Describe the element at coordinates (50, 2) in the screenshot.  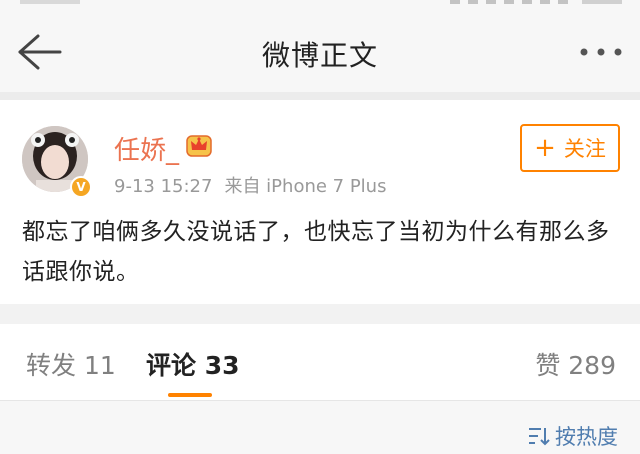
I see `status-time` at that location.